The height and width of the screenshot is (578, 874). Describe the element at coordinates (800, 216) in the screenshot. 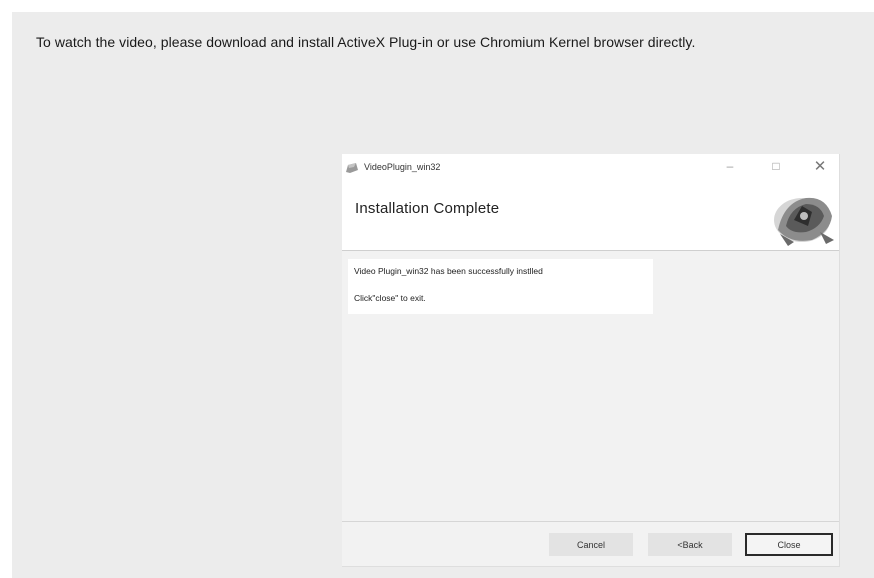

I see `installer-wizard-graphic` at that location.